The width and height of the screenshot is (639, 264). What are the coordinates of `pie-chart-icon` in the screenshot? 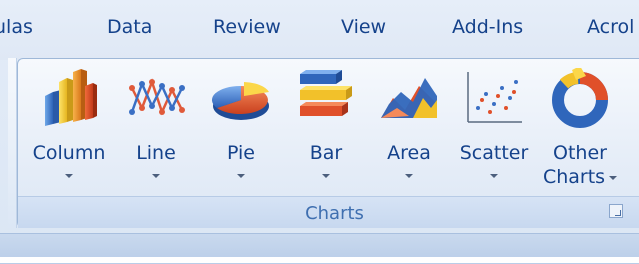 It's located at (240, 101).